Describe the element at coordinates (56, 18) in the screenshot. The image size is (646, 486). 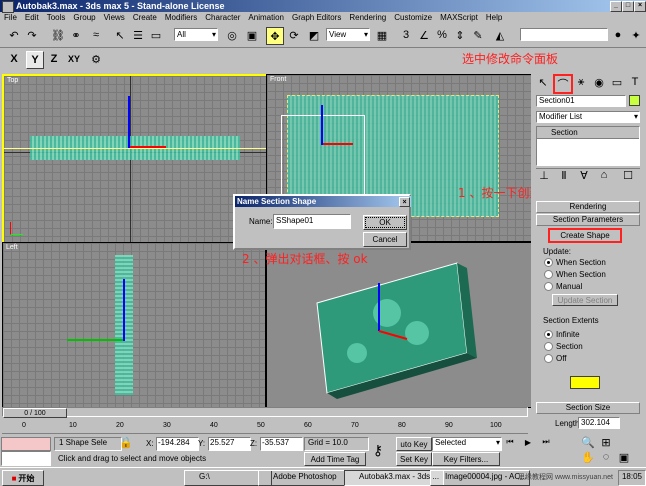
I see `menu-tools: Tools` at that location.